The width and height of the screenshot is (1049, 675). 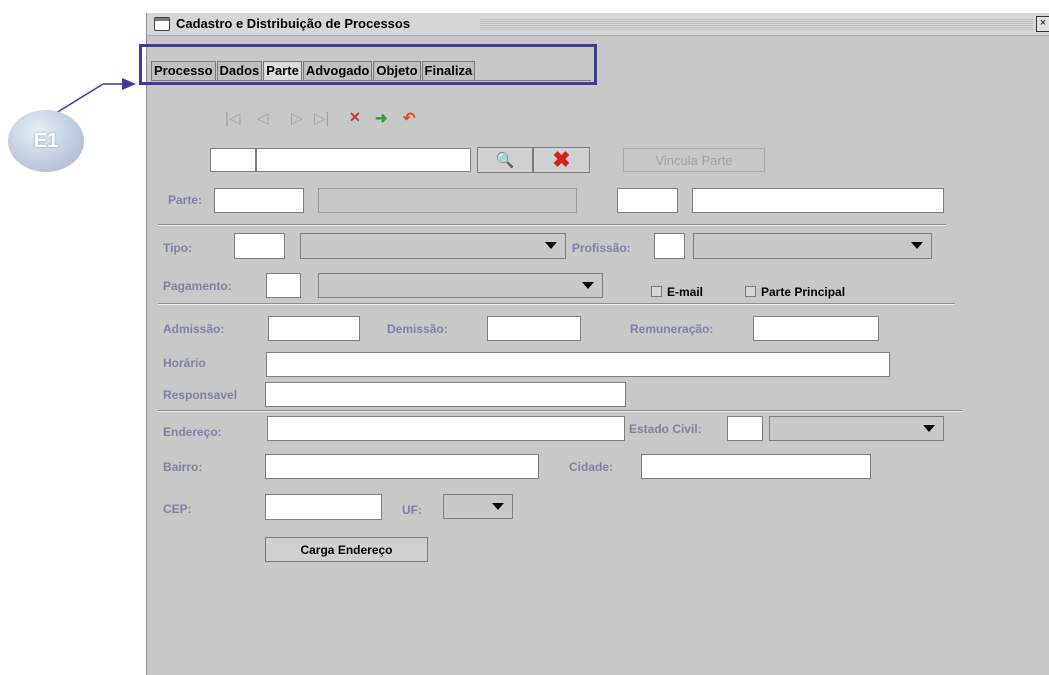 What do you see at coordinates (192, 432) in the screenshot?
I see `endereco-label: Endereço:` at bounding box center [192, 432].